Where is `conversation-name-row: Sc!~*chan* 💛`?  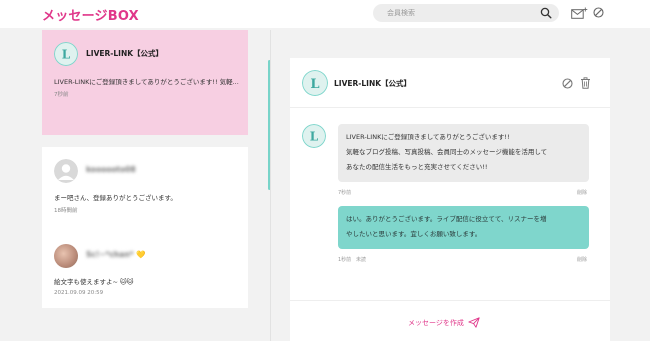
conversation-name-row: Sc!~*chan* 💛 is located at coordinates (116, 254).